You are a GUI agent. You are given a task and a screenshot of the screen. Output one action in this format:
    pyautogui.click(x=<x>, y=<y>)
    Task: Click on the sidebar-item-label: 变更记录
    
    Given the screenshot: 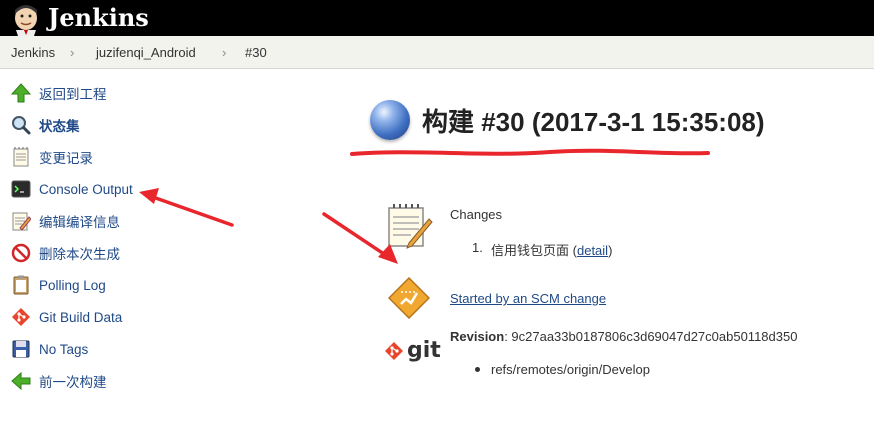 What is the action you would take?
    pyautogui.click(x=66, y=158)
    